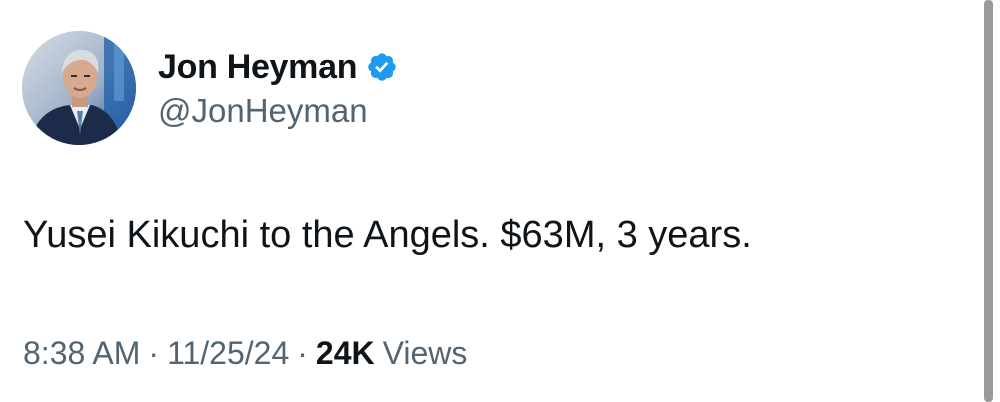 The width and height of the screenshot is (1000, 402). I want to click on verified-badge-icon, so click(382, 67).